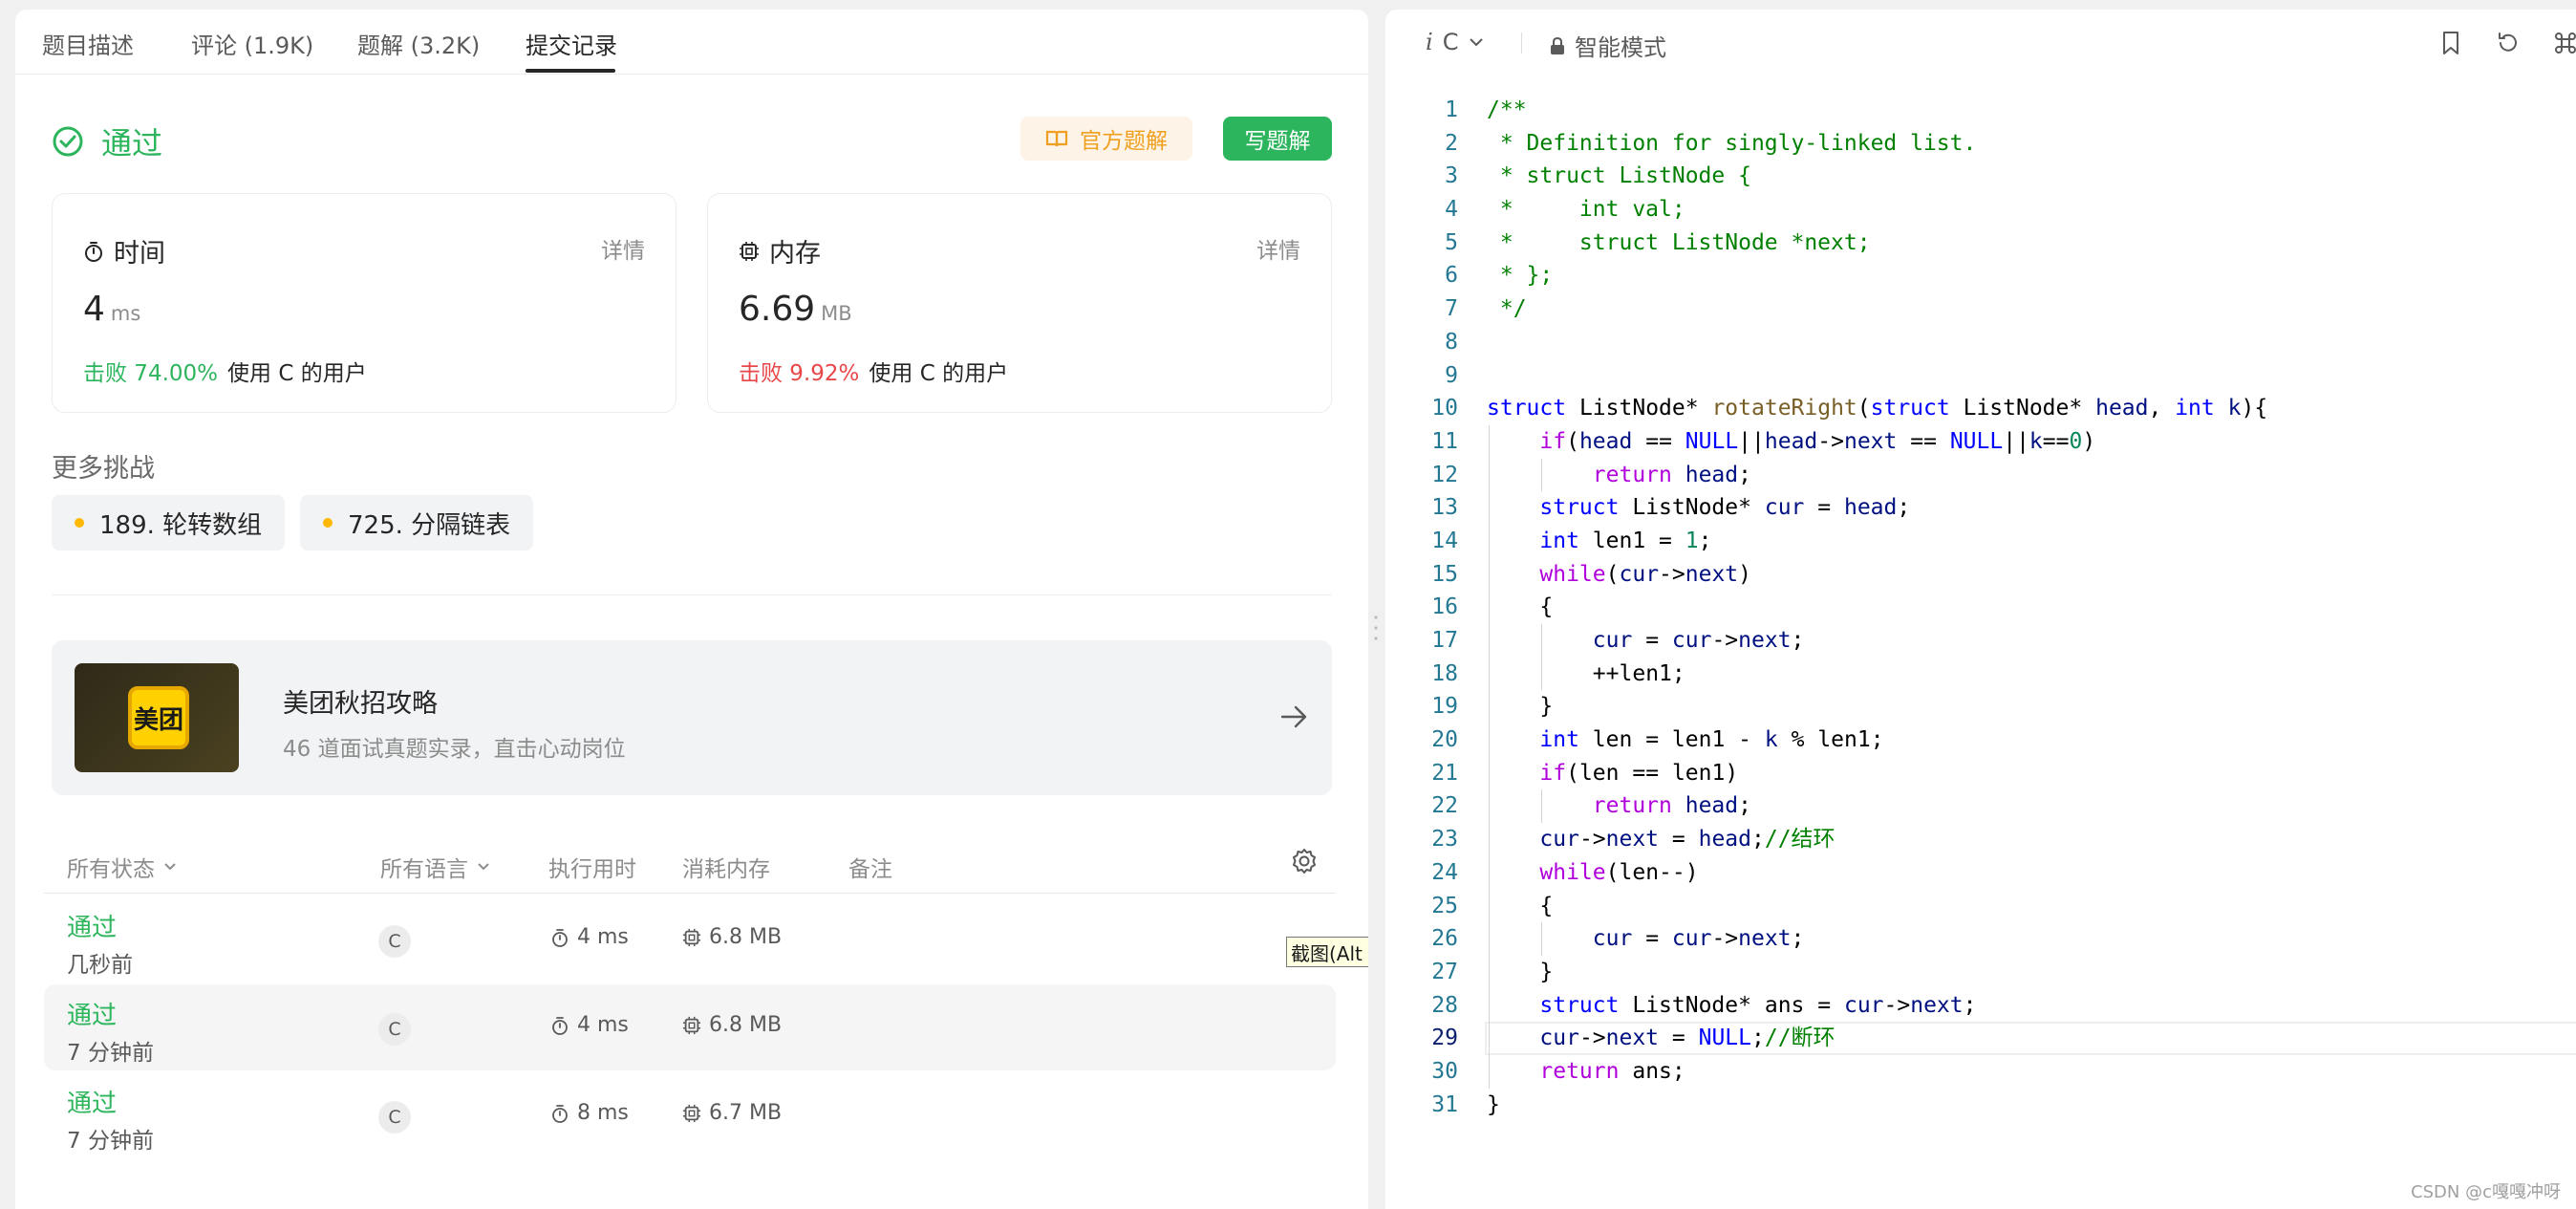  I want to click on code-text: ++len1;, so click(1638, 673).